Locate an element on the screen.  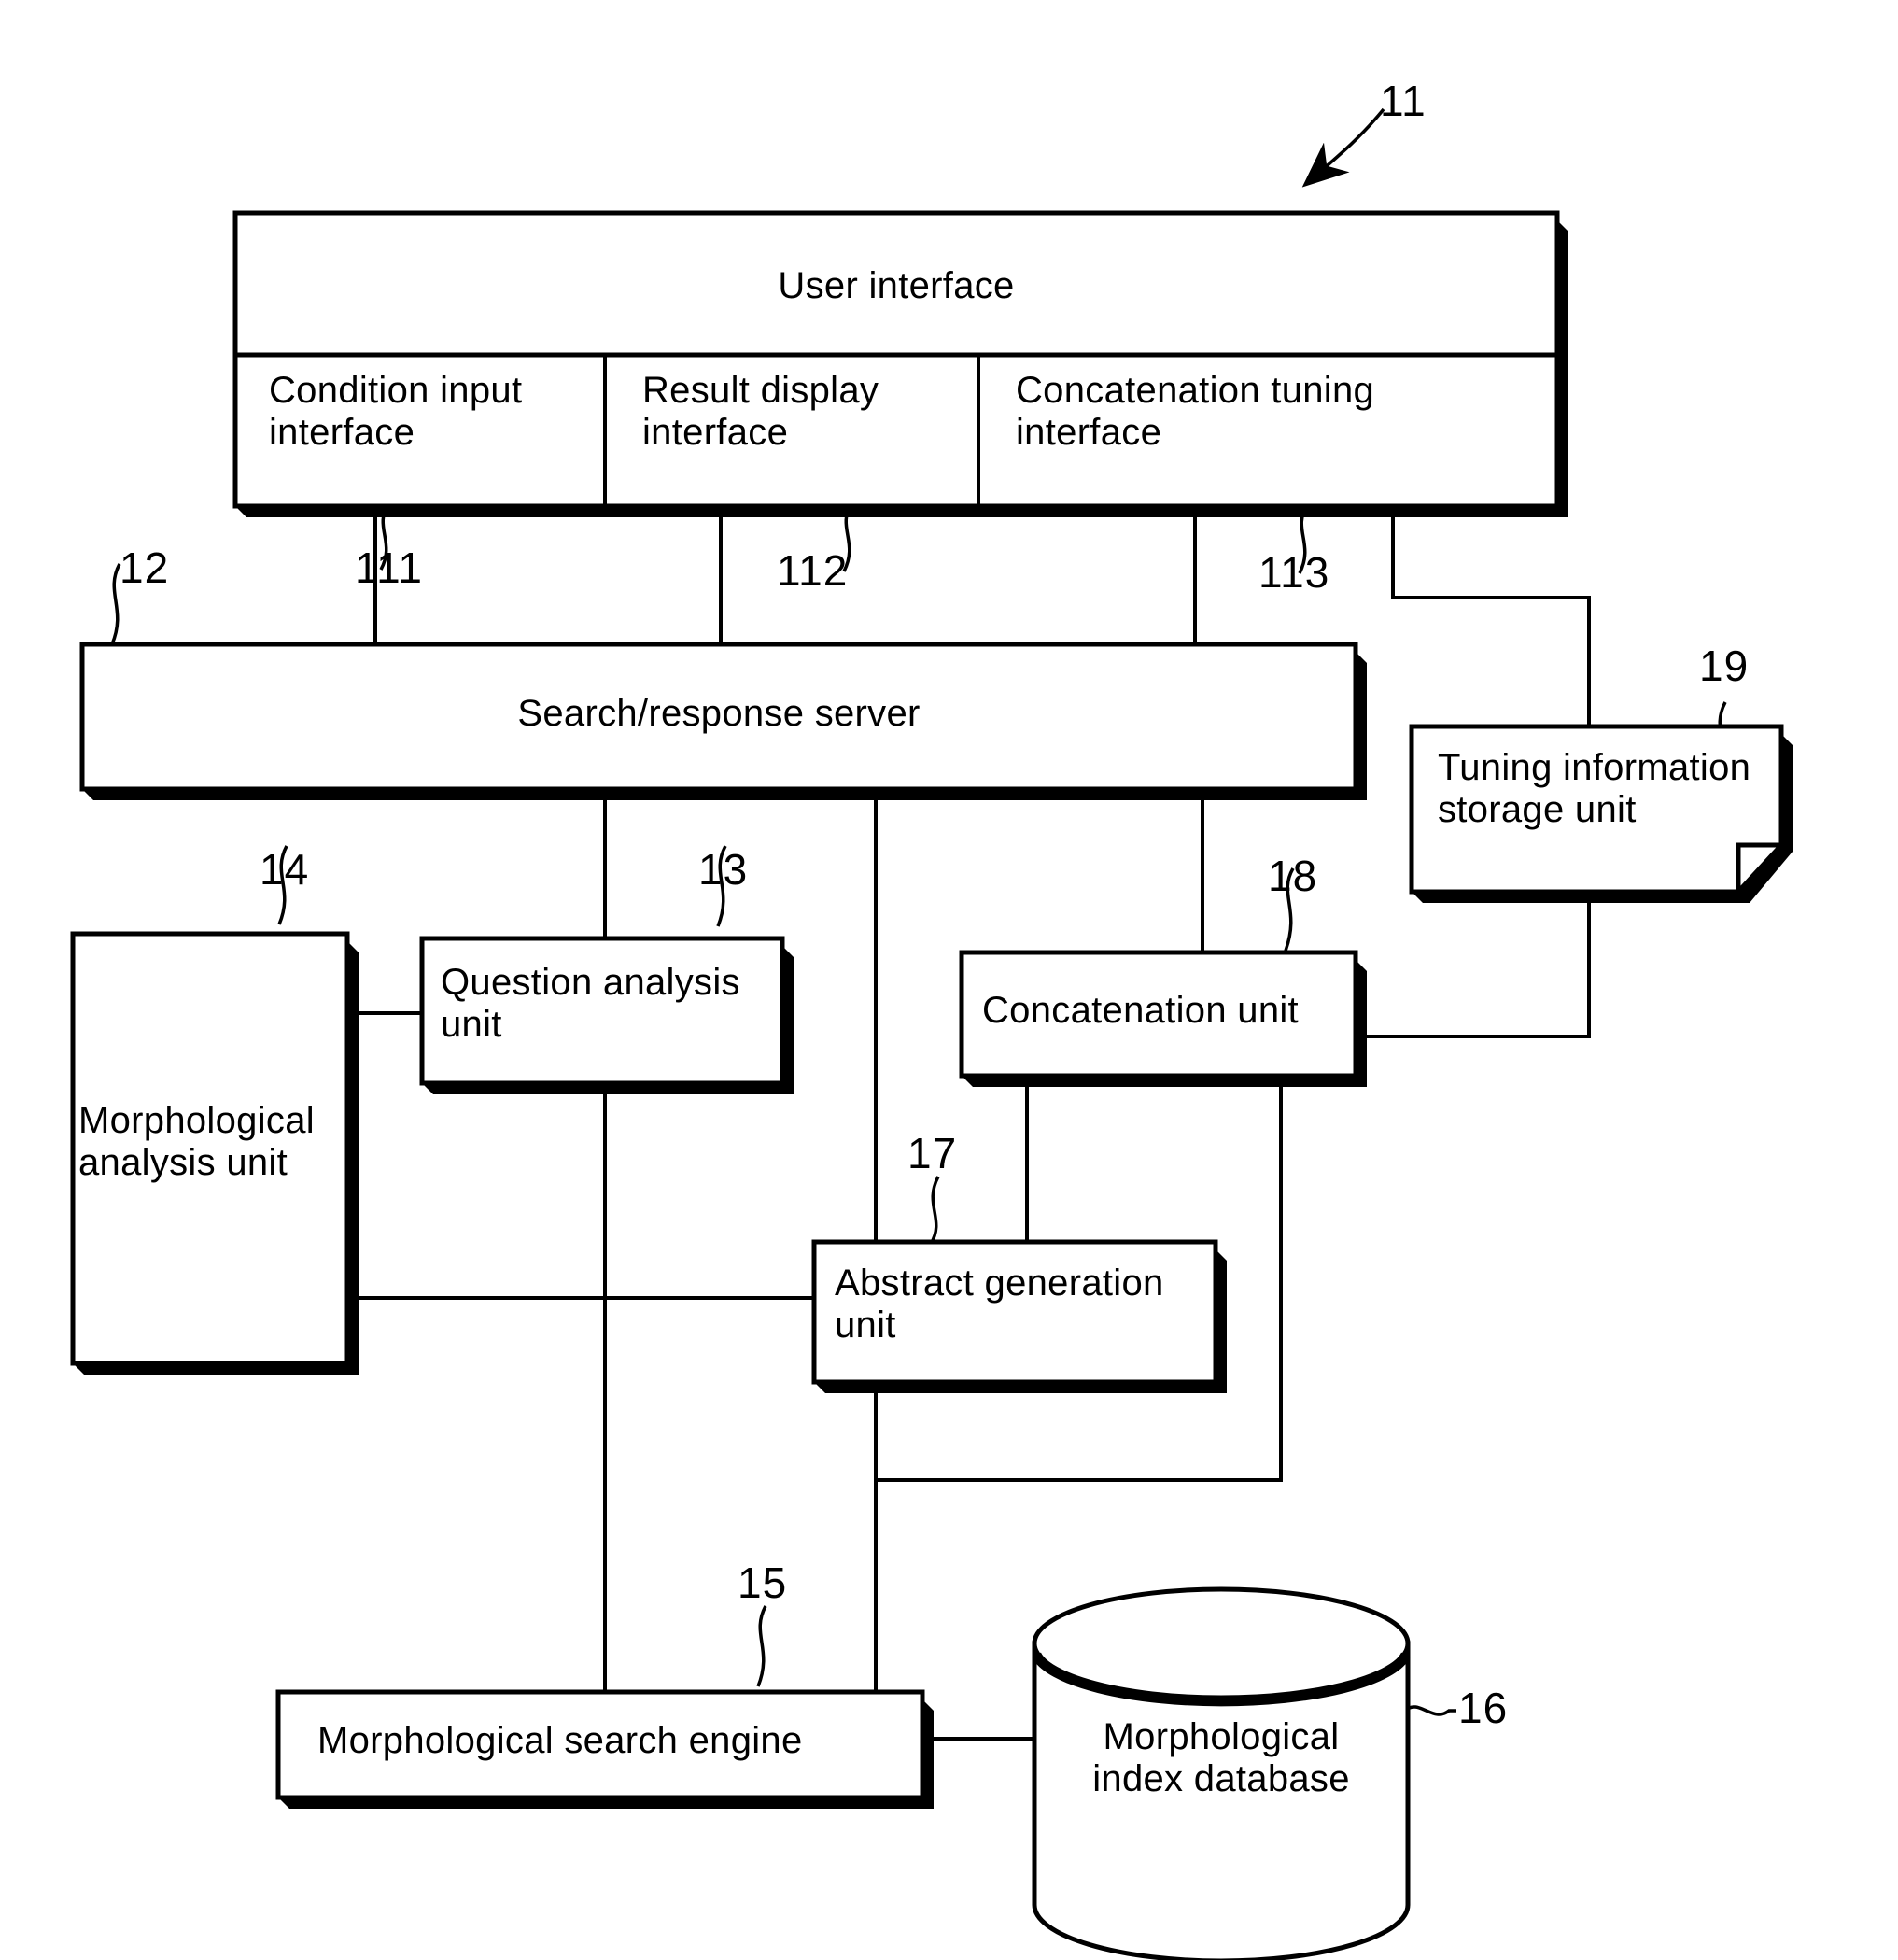
shape-morphological-analysis-unit is located at coordinates (214, 1153).